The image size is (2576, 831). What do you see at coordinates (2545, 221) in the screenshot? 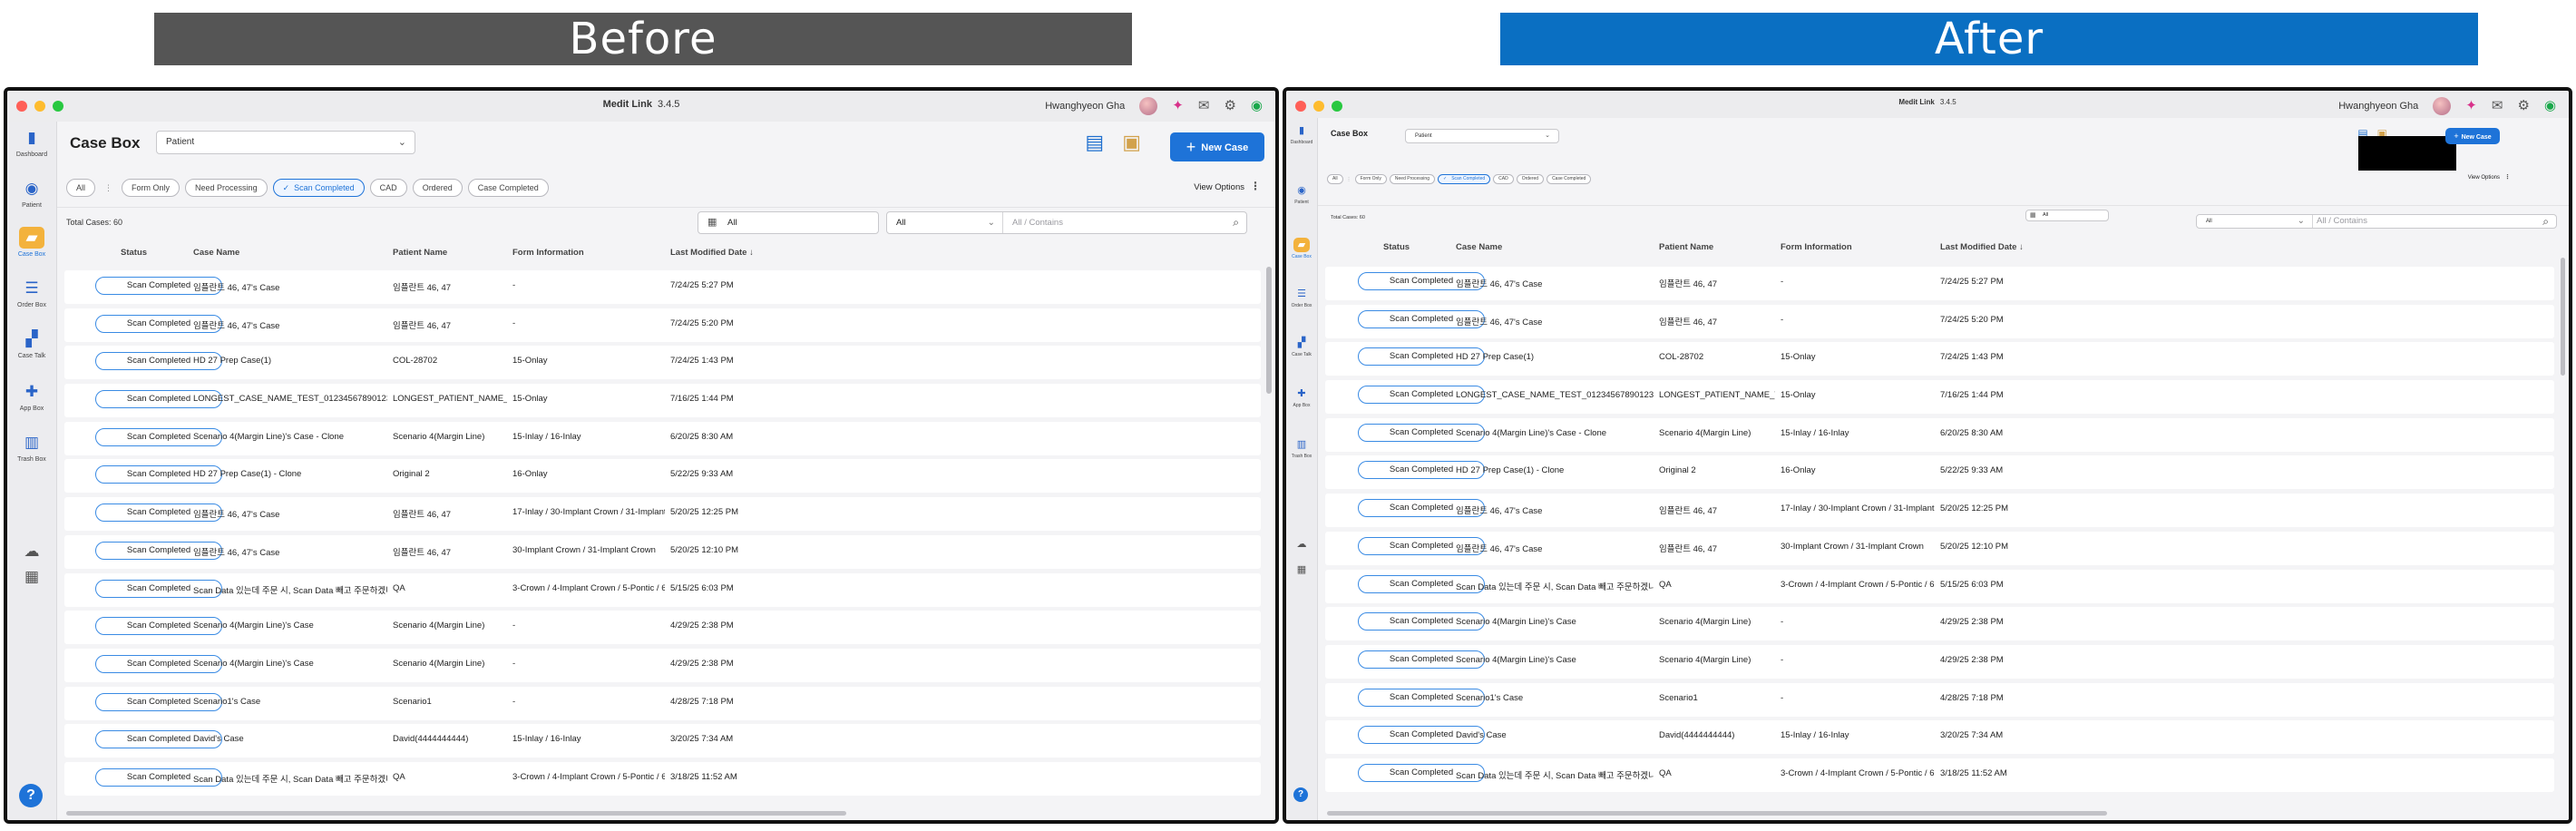
I see `search-icon: ⌕` at bounding box center [2545, 221].